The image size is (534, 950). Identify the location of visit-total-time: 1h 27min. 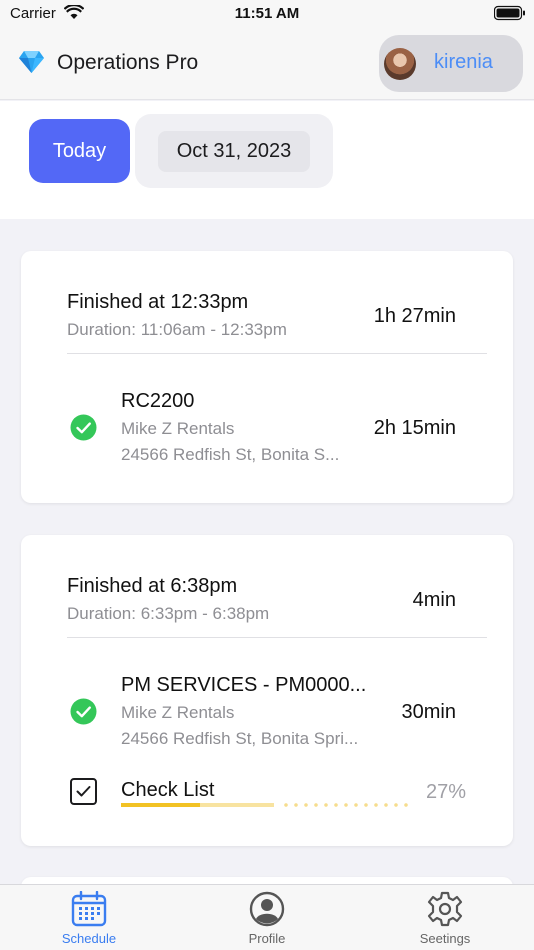
(414, 316).